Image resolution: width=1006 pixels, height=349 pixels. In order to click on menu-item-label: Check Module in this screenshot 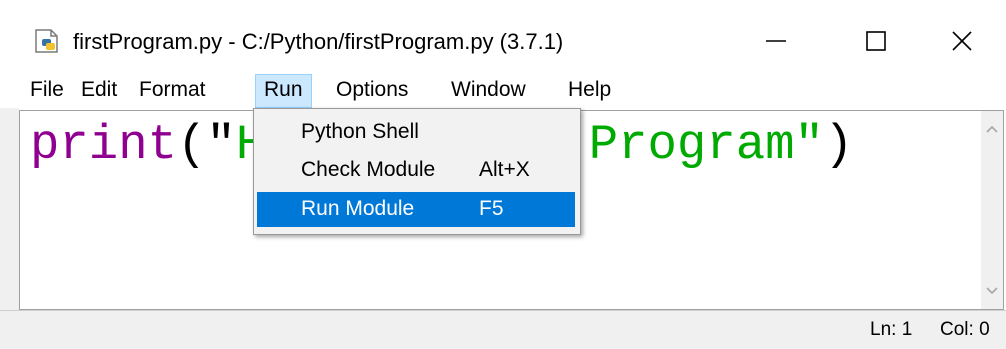, I will do `click(368, 169)`.